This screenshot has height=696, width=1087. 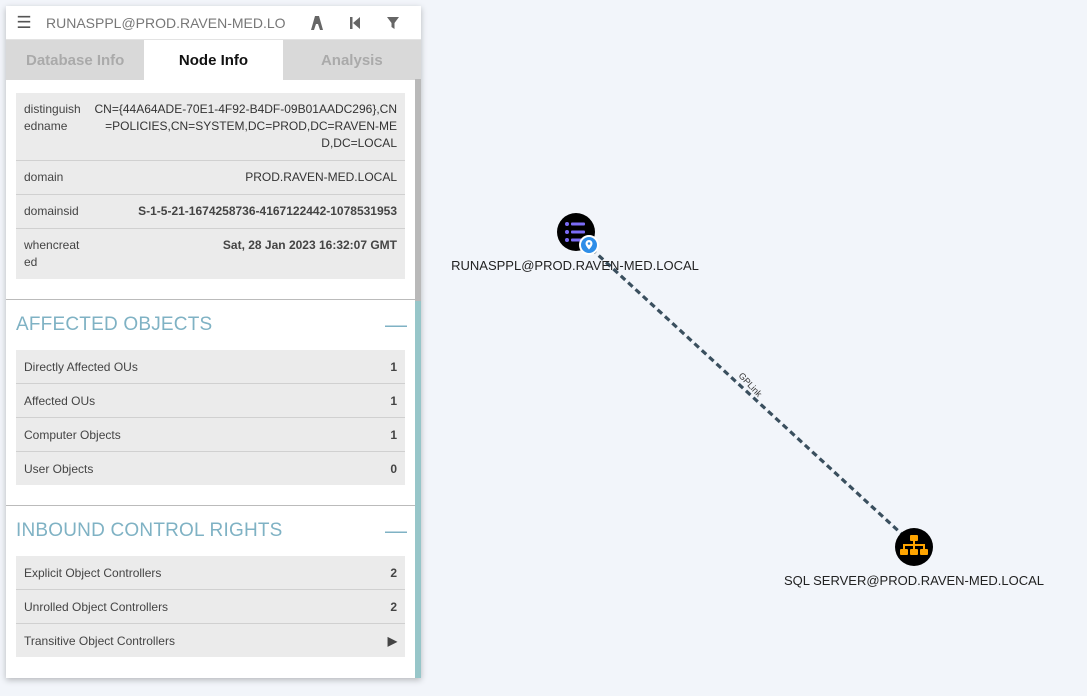 I want to click on list-item: Unrolled Object Controllers 2, so click(x=210, y=607).